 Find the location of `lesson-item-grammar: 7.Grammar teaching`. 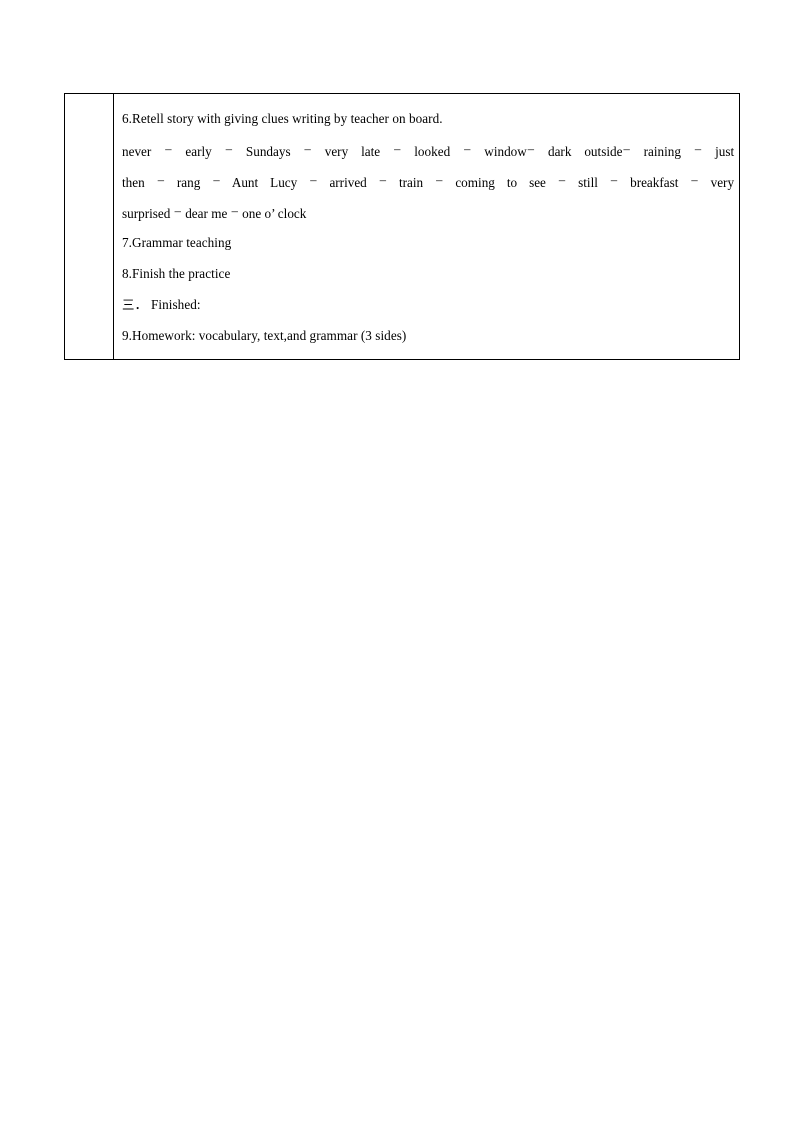

lesson-item-grammar: 7.Grammar teaching is located at coordinates (177, 242).